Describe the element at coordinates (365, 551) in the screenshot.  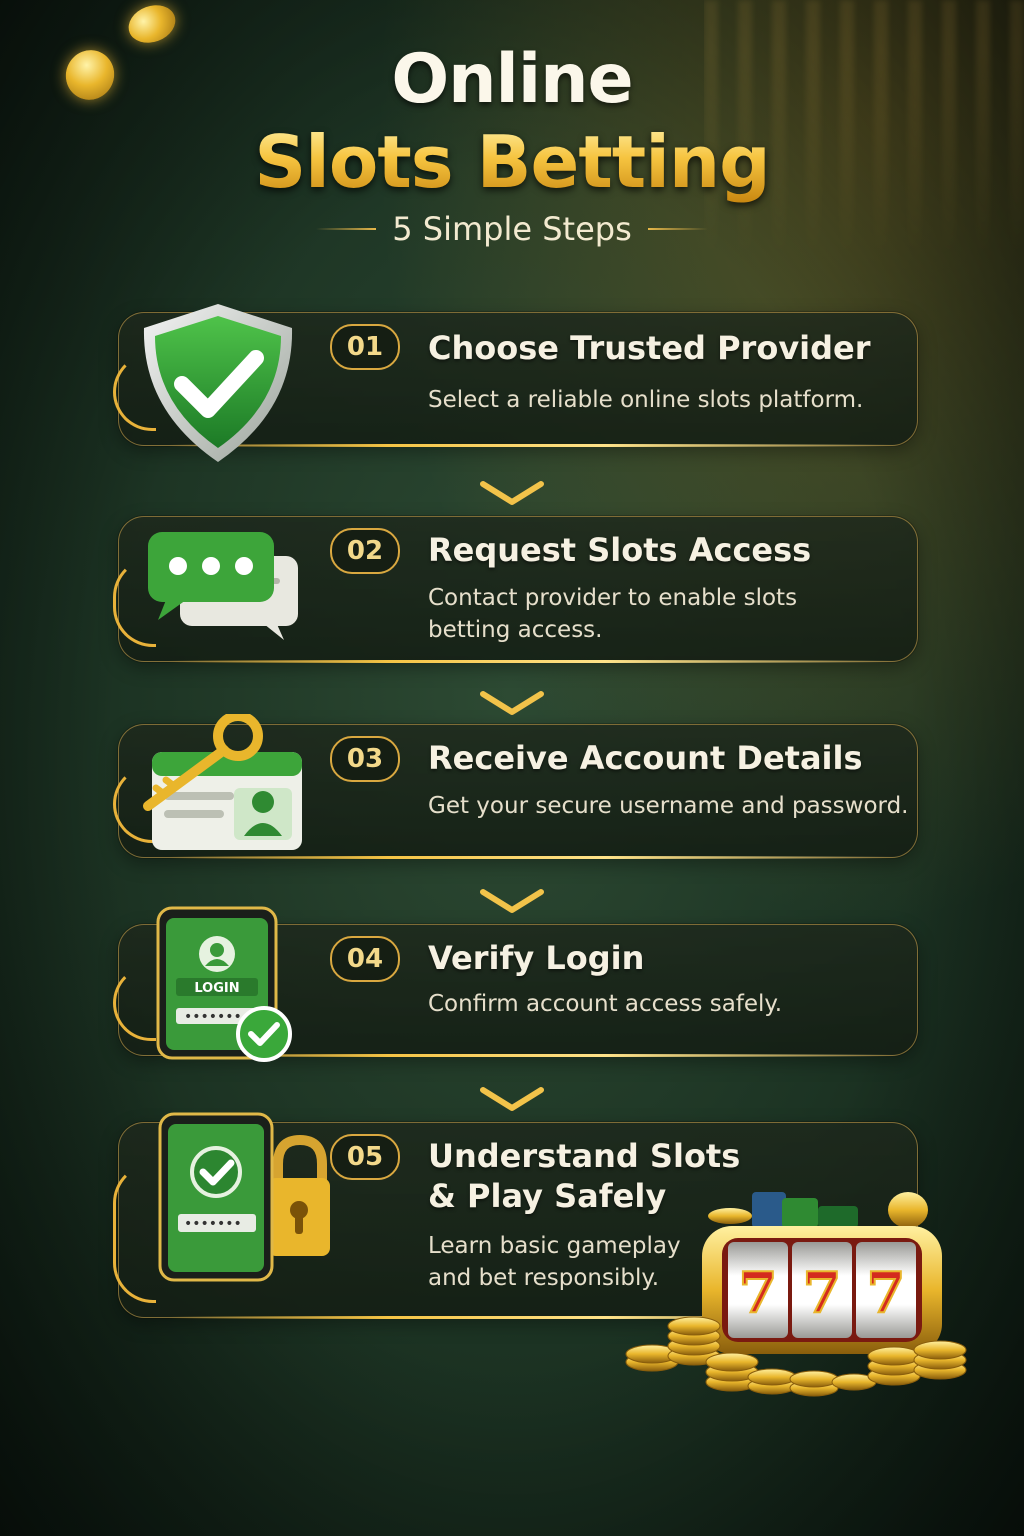
I see `step-number-badge: 02` at that location.